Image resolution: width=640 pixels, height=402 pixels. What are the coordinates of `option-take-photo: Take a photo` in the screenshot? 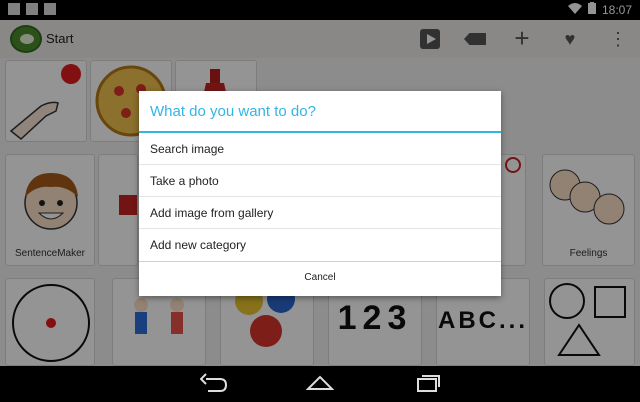 It's located at (320, 181).